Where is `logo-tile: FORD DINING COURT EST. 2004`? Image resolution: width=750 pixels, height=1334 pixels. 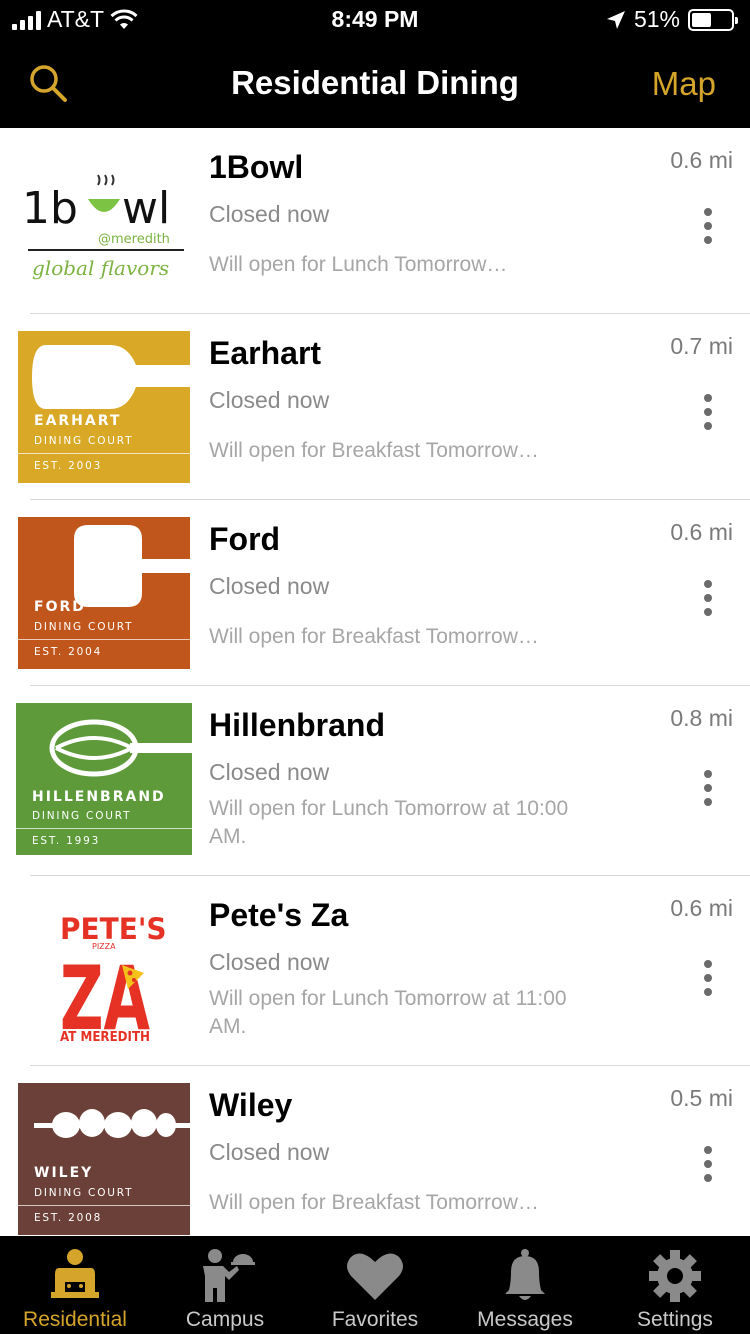 logo-tile: FORD DINING COURT EST. 2004 is located at coordinates (104, 593).